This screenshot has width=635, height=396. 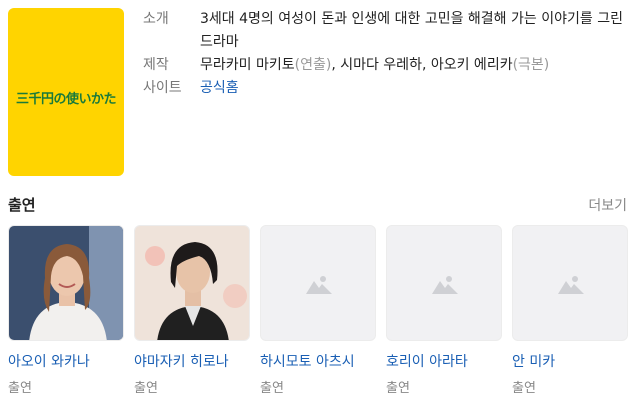 I want to click on cast-card: 하시모토 아츠시 출연, so click(x=318, y=310).